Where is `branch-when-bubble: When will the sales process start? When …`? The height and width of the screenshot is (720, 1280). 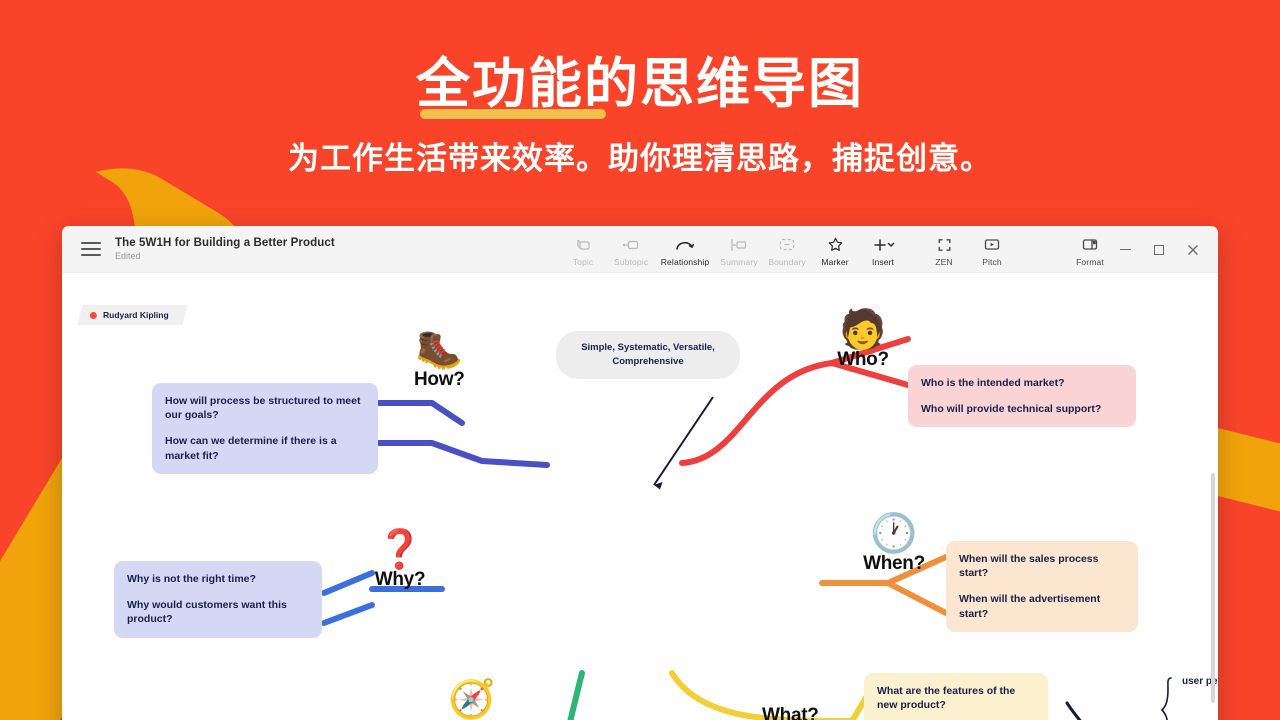 branch-when-bubble: When will the sales process start? When … is located at coordinates (1042, 586).